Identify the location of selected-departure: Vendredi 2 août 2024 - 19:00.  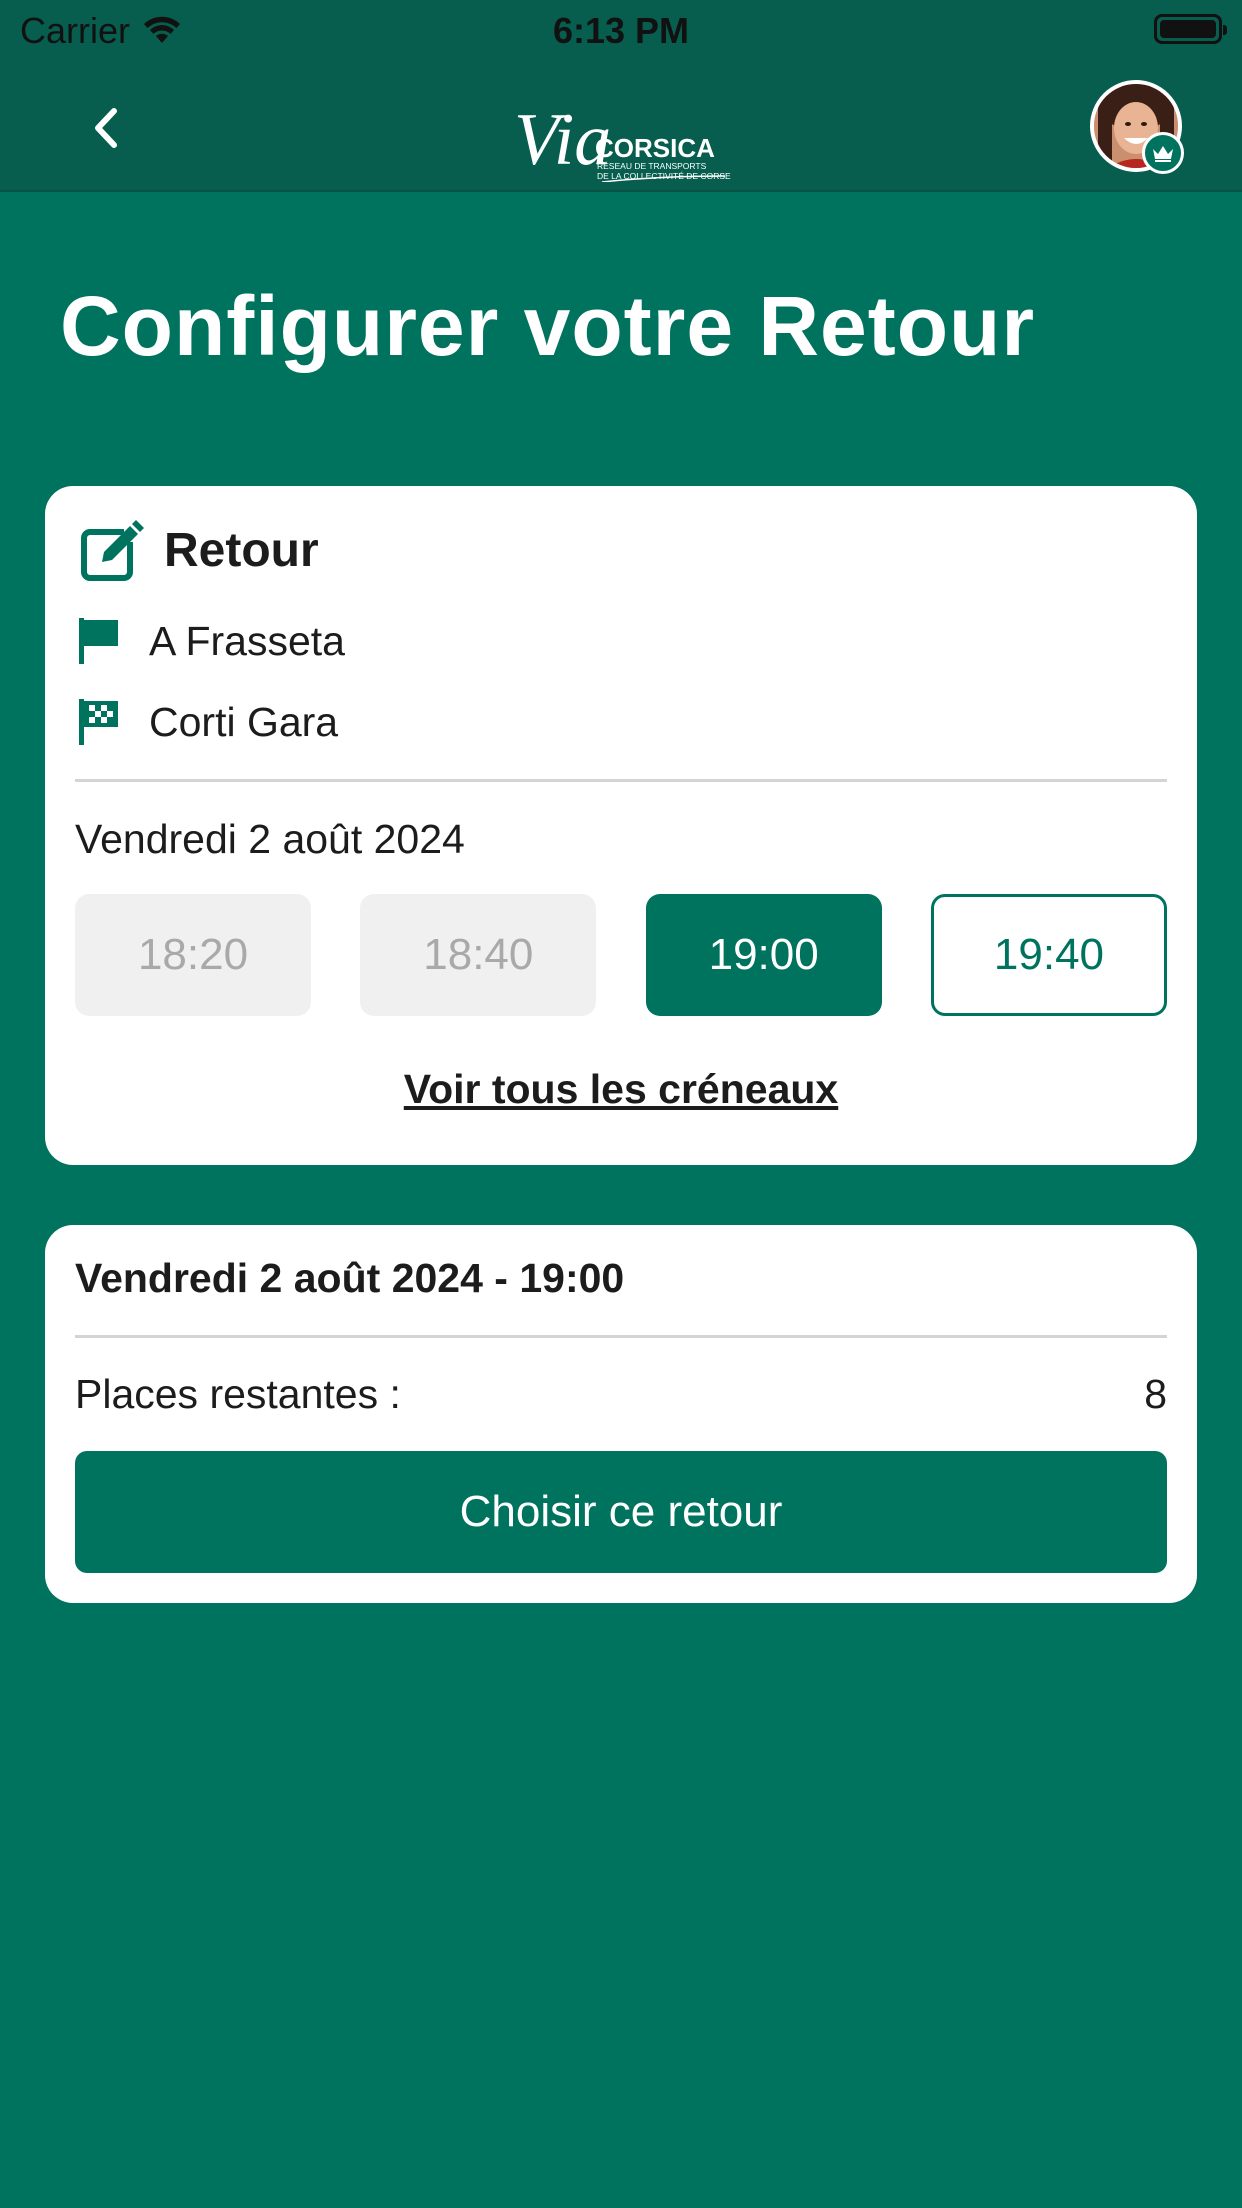
(350, 1278).